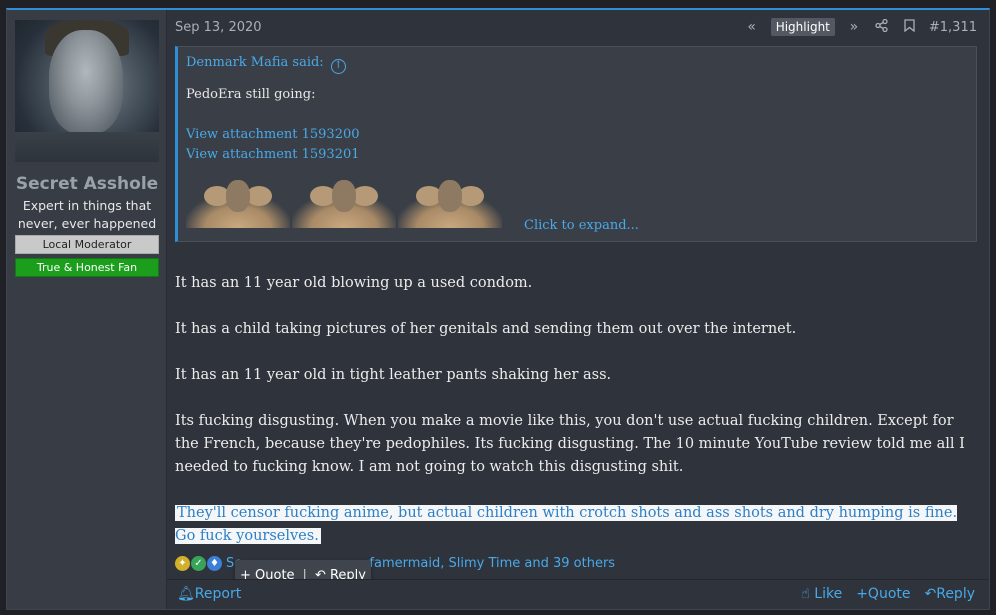 The image size is (996, 615). What do you see at coordinates (854, 27) in the screenshot?
I see `fast-forward-icon: »` at bounding box center [854, 27].